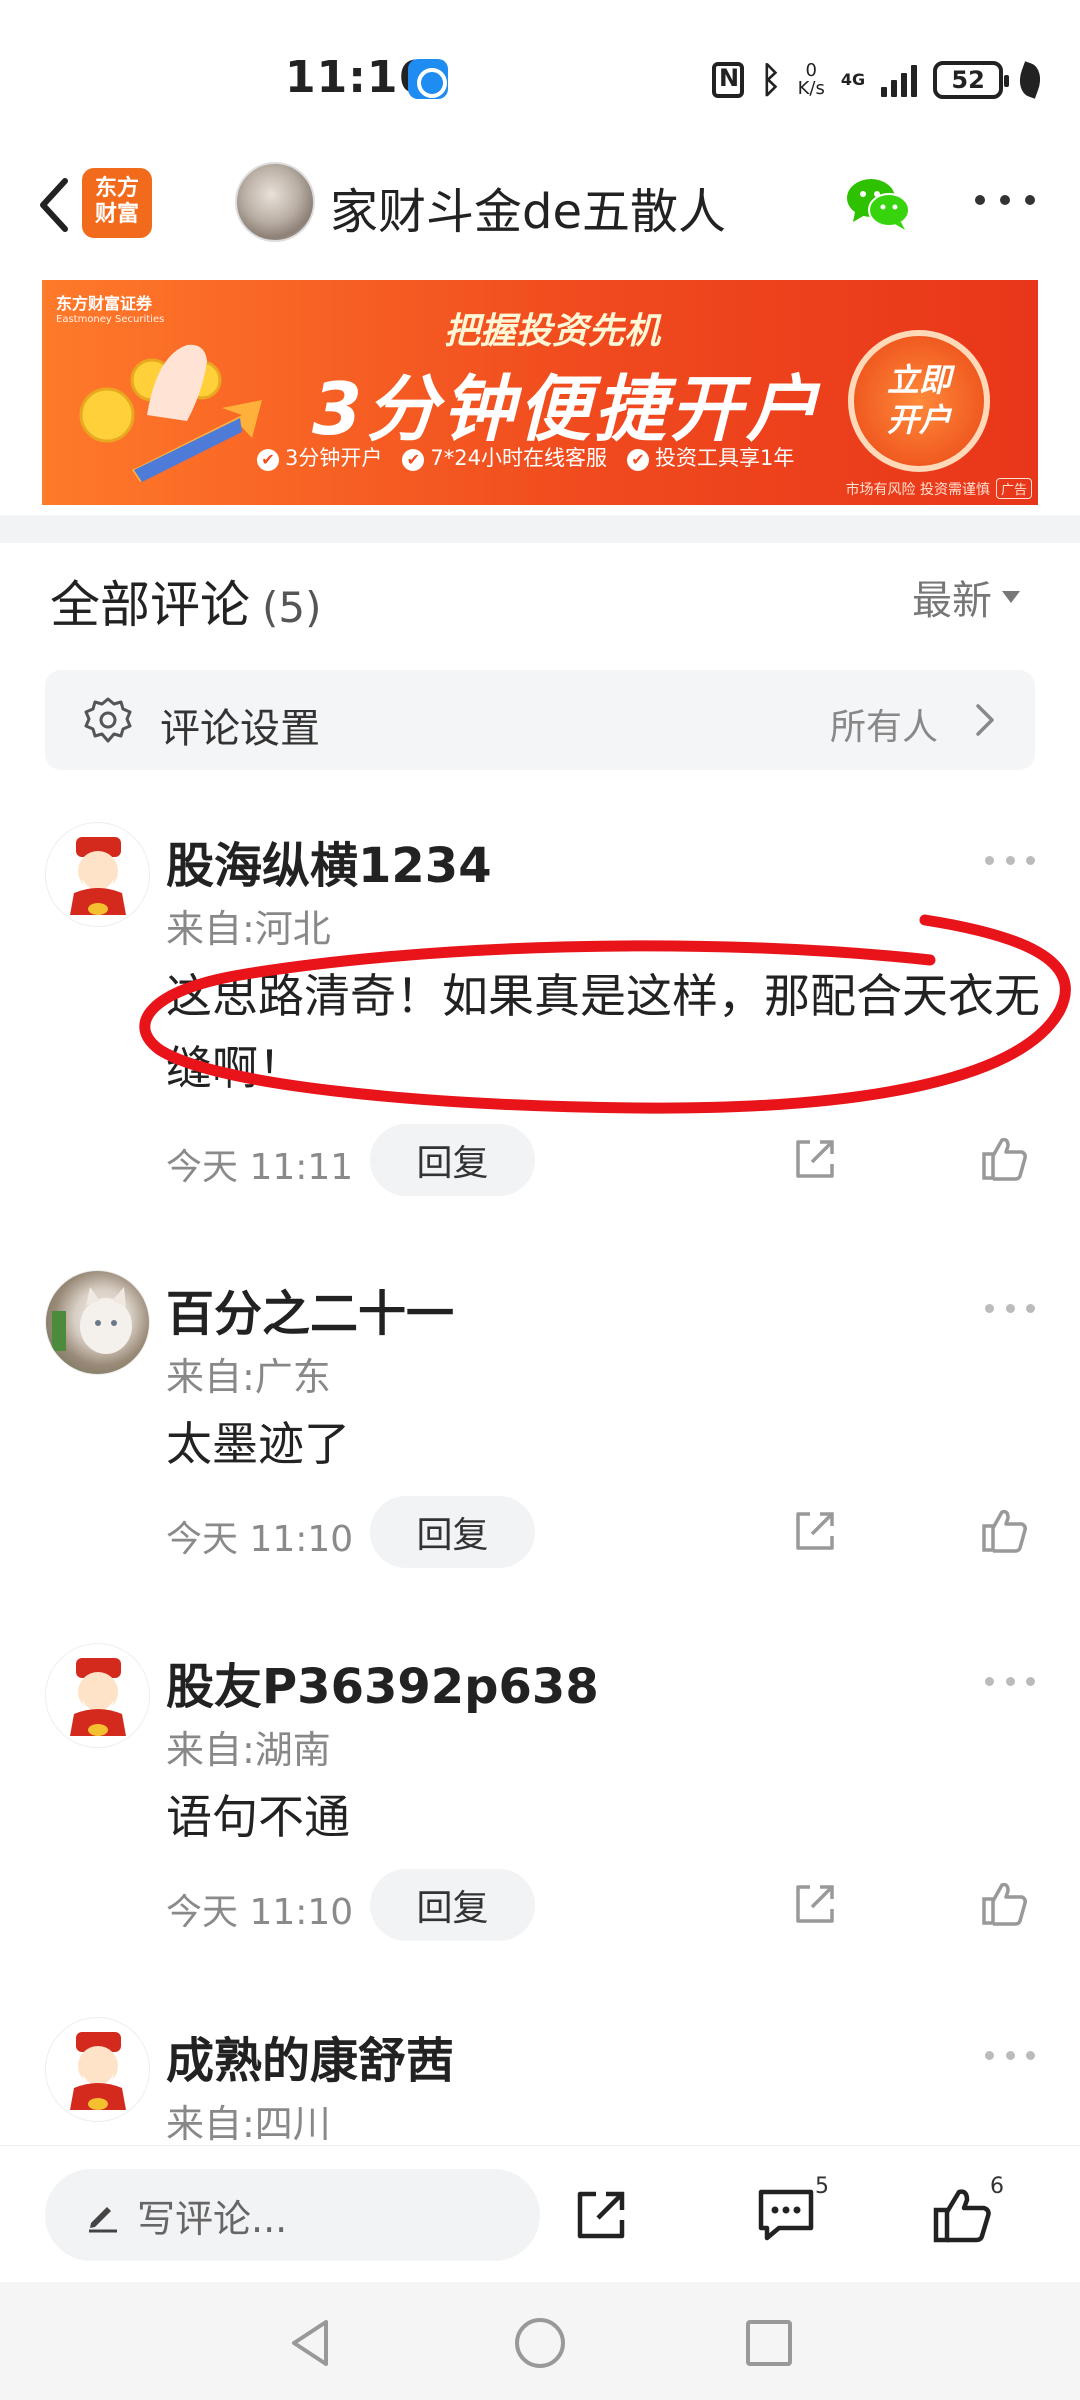 This screenshot has height=2400, width=1080. What do you see at coordinates (822, 2186) in the screenshot?
I see `comment-count-badge: 5` at bounding box center [822, 2186].